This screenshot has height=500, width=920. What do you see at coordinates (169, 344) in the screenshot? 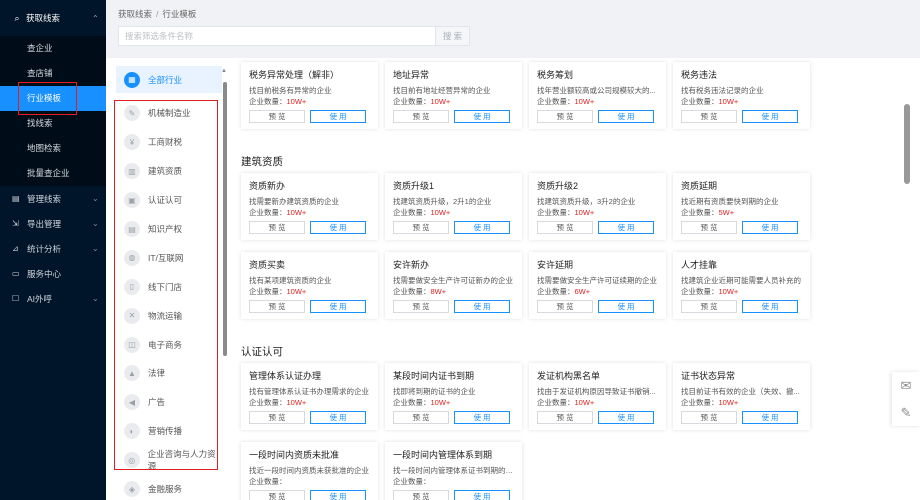
I see `category-item: ◫ 电子商务` at bounding box center [169, 344].